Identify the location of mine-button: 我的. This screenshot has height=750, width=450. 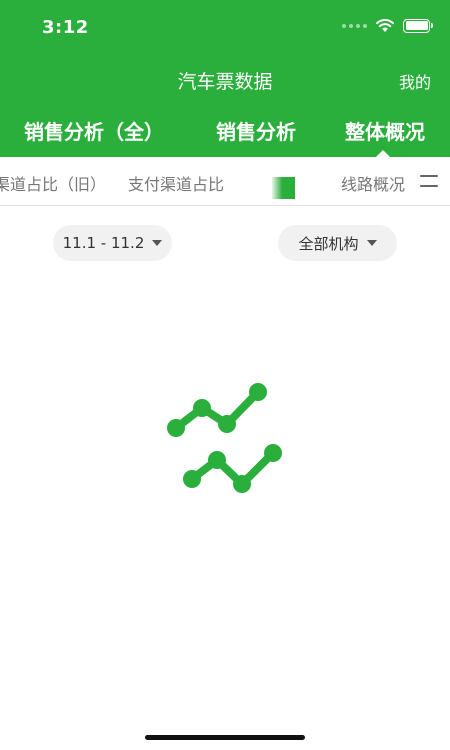
(415, 81).